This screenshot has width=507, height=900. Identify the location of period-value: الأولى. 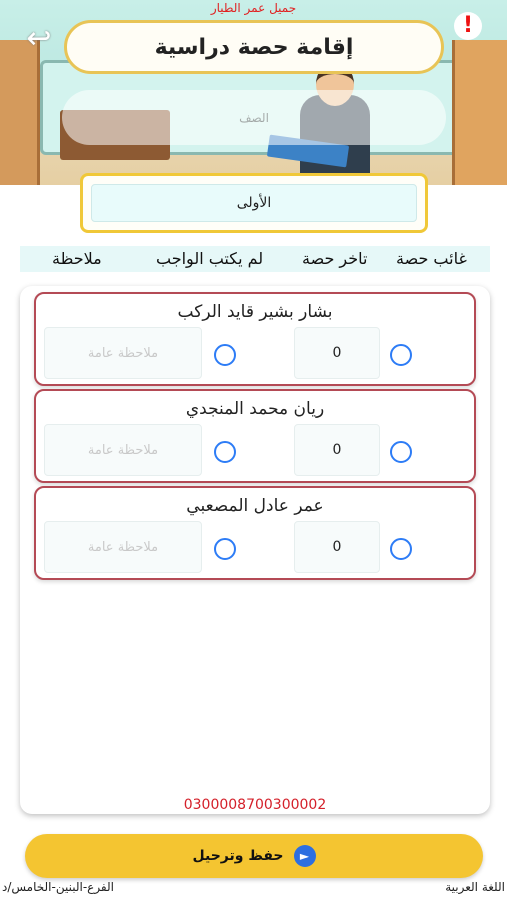
(254, 203).